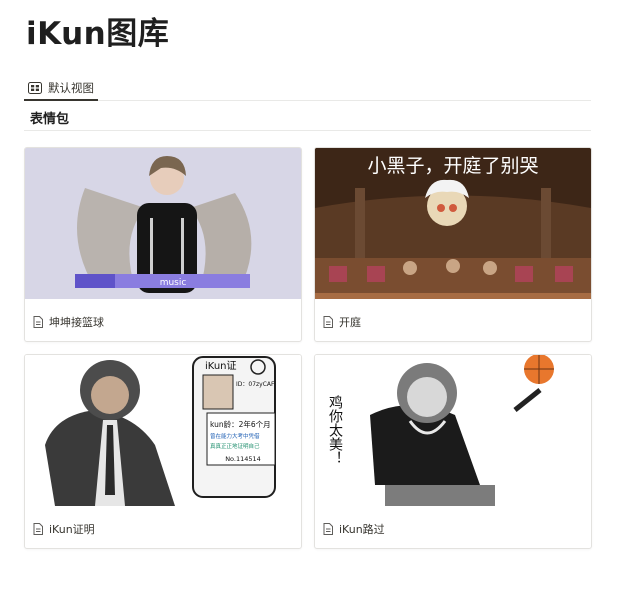  Describe the element at coordinates (163, 223) in the screenshot. I see `card-cover-image: music` at that location.